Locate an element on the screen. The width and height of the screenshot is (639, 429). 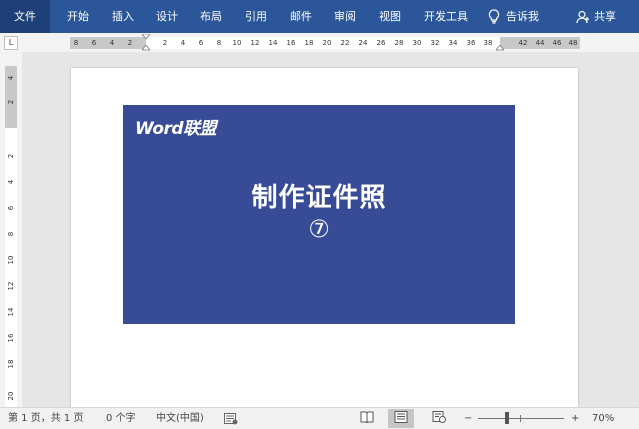
status-bar: 第 1 页，共 1 页 0 个字 中文(中国) − + 70% is located at coordinates (319, 418).